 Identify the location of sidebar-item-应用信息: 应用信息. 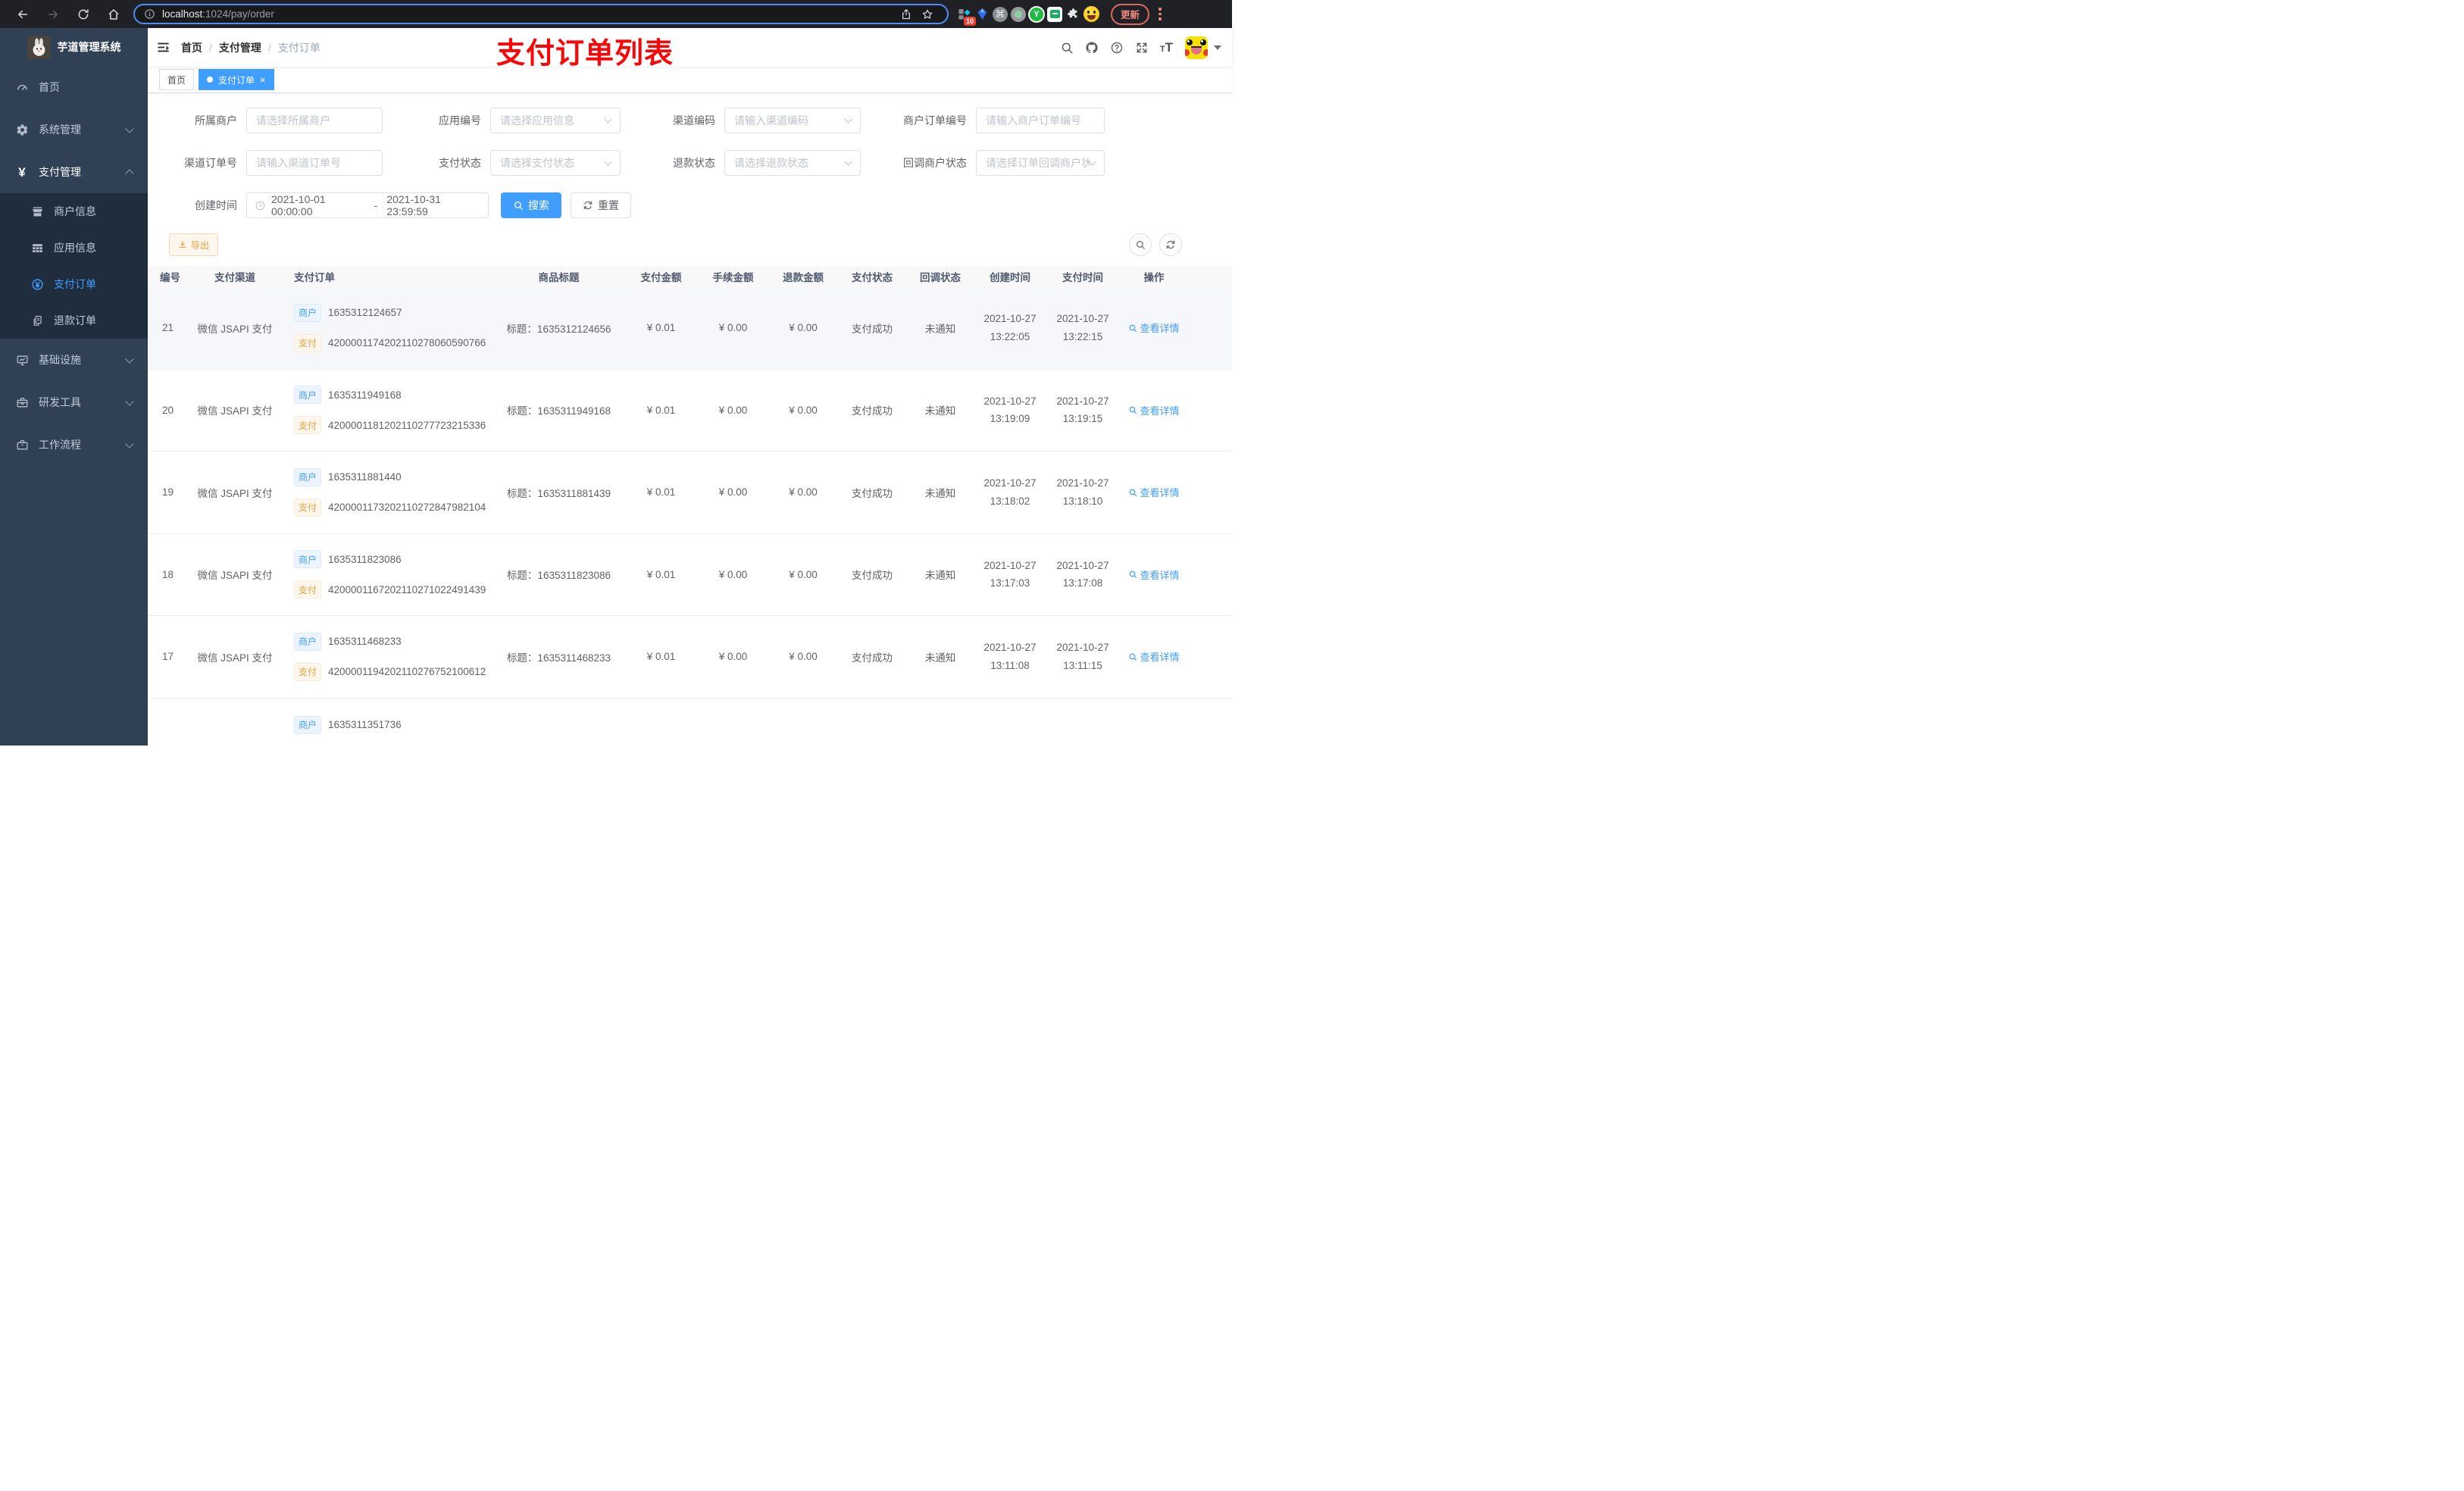
(74, 248).